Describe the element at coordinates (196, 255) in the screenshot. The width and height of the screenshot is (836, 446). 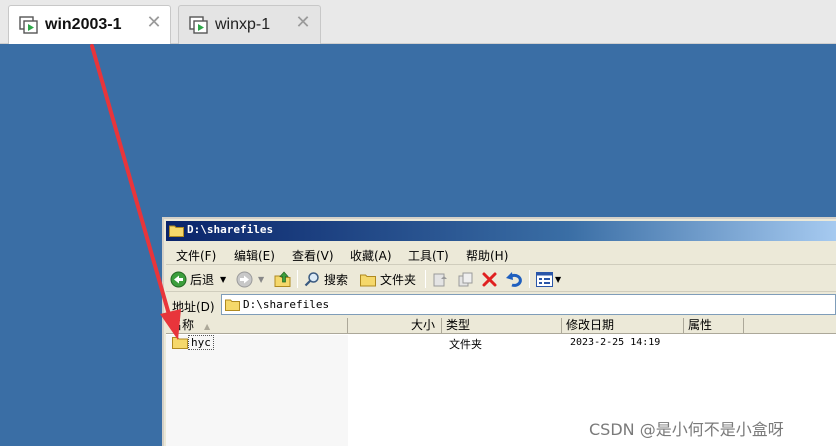
I see `menu-file: 文件(F)` at that location.